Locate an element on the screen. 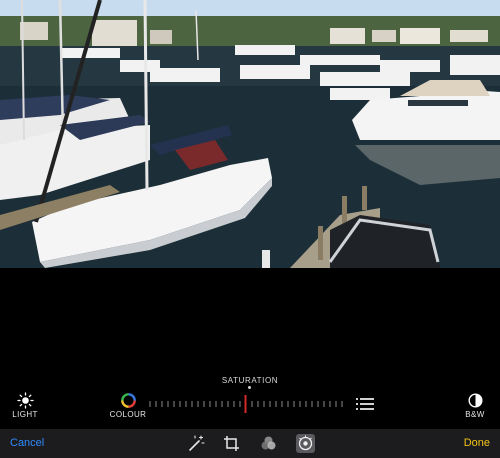 The image size is (500, 458). bottom-toolbar: Cancel Done is located at coordinates (250, 443).